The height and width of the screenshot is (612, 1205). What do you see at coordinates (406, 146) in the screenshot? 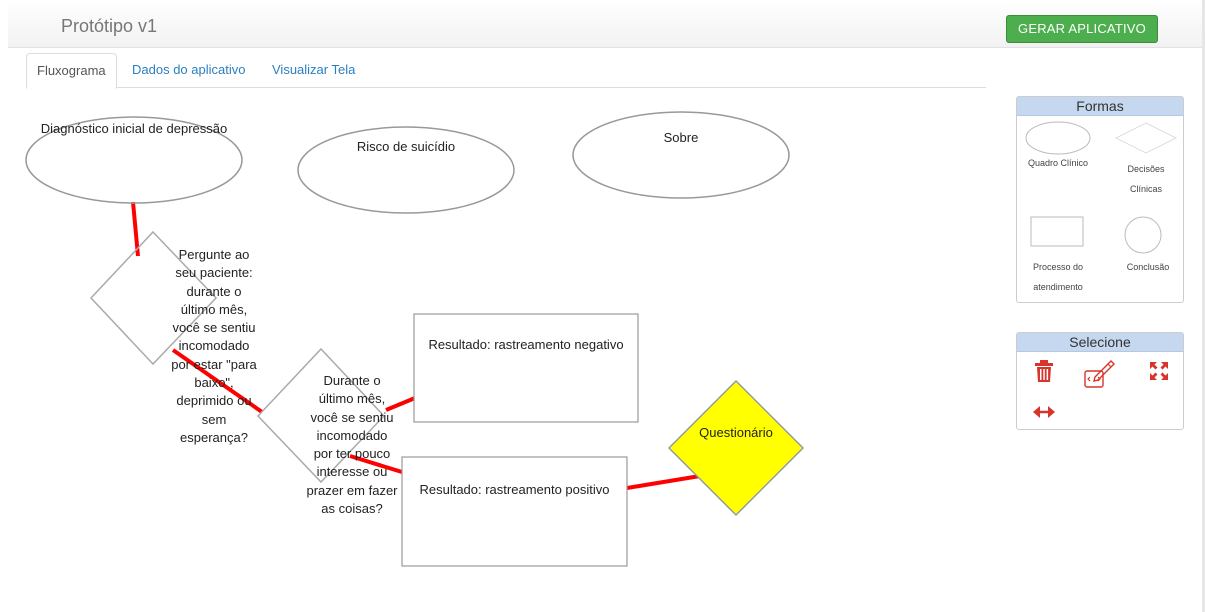
I see `node-label-risco: Risco de suicídio` at bounding box center [406, 146].